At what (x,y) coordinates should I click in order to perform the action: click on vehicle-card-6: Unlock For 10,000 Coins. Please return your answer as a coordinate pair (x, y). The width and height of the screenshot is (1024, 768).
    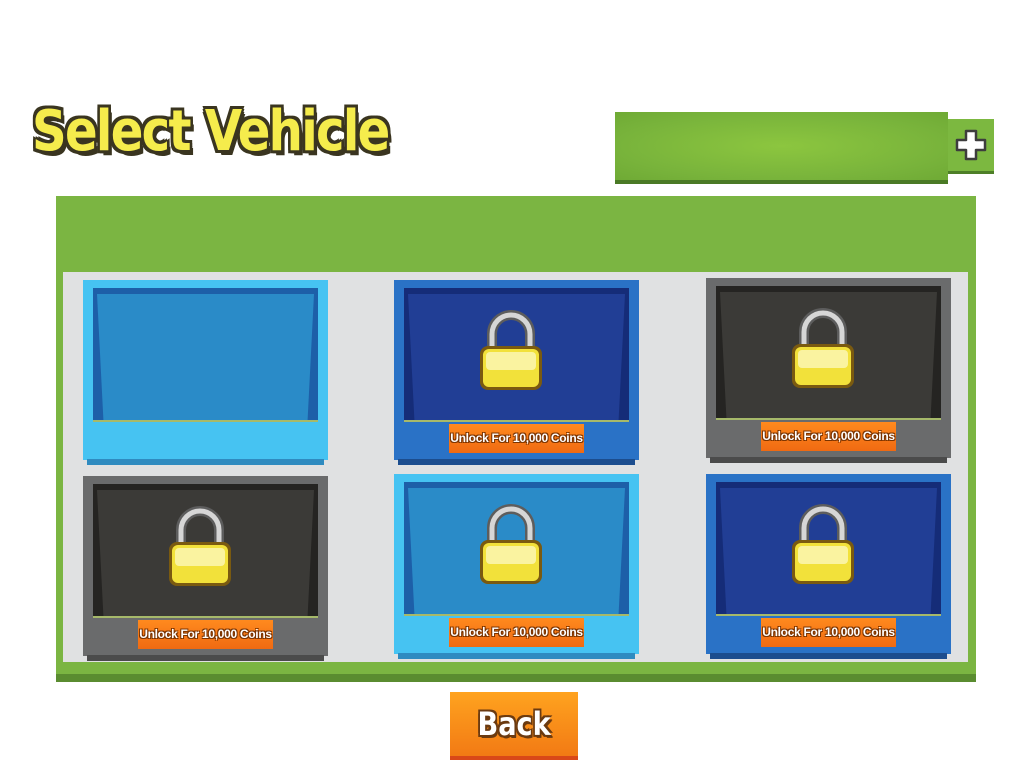
    Looking at the image, I should click on (828, 566).